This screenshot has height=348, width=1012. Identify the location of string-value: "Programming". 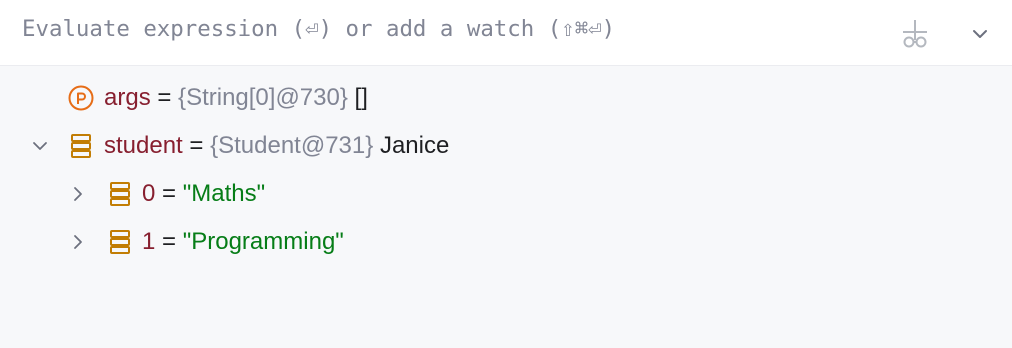
(263, 241).